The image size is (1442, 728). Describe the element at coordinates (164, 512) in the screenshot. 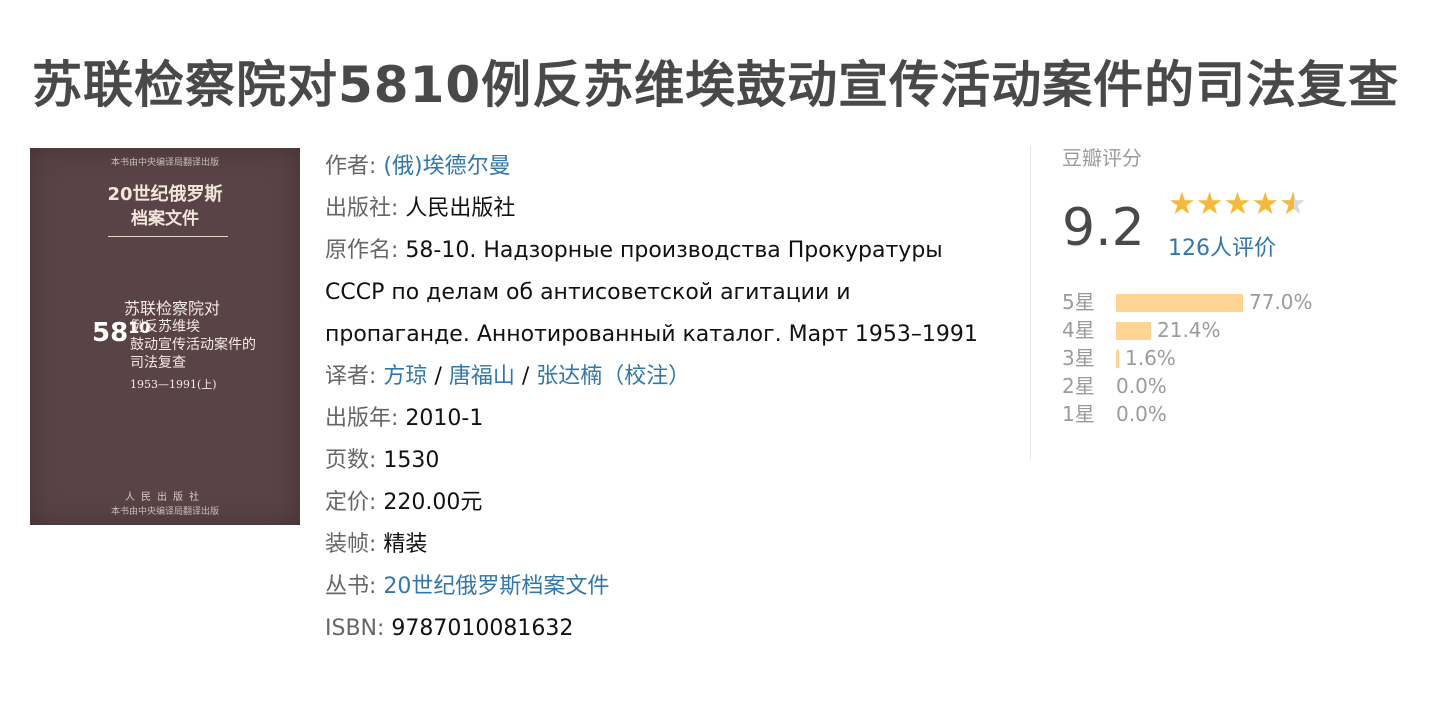

I see `cover-bottom-note: 本书由中央编译局翻译出版` at that location.